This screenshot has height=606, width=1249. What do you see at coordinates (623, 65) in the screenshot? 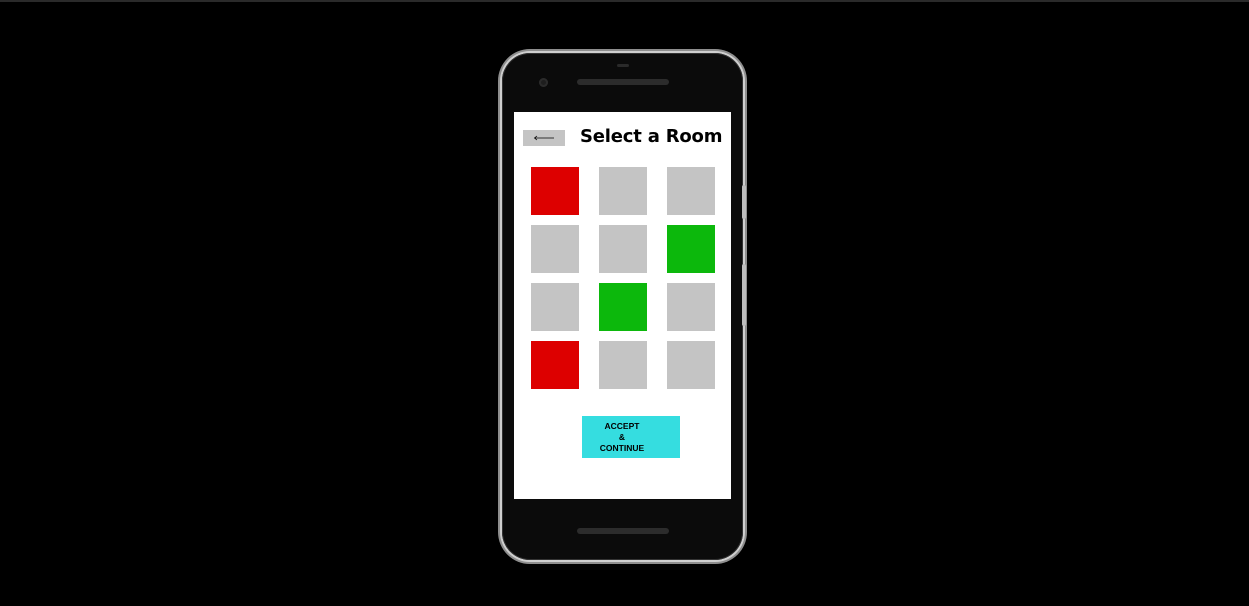
I see `proximity-sensor` at bounding box center [623, 65].